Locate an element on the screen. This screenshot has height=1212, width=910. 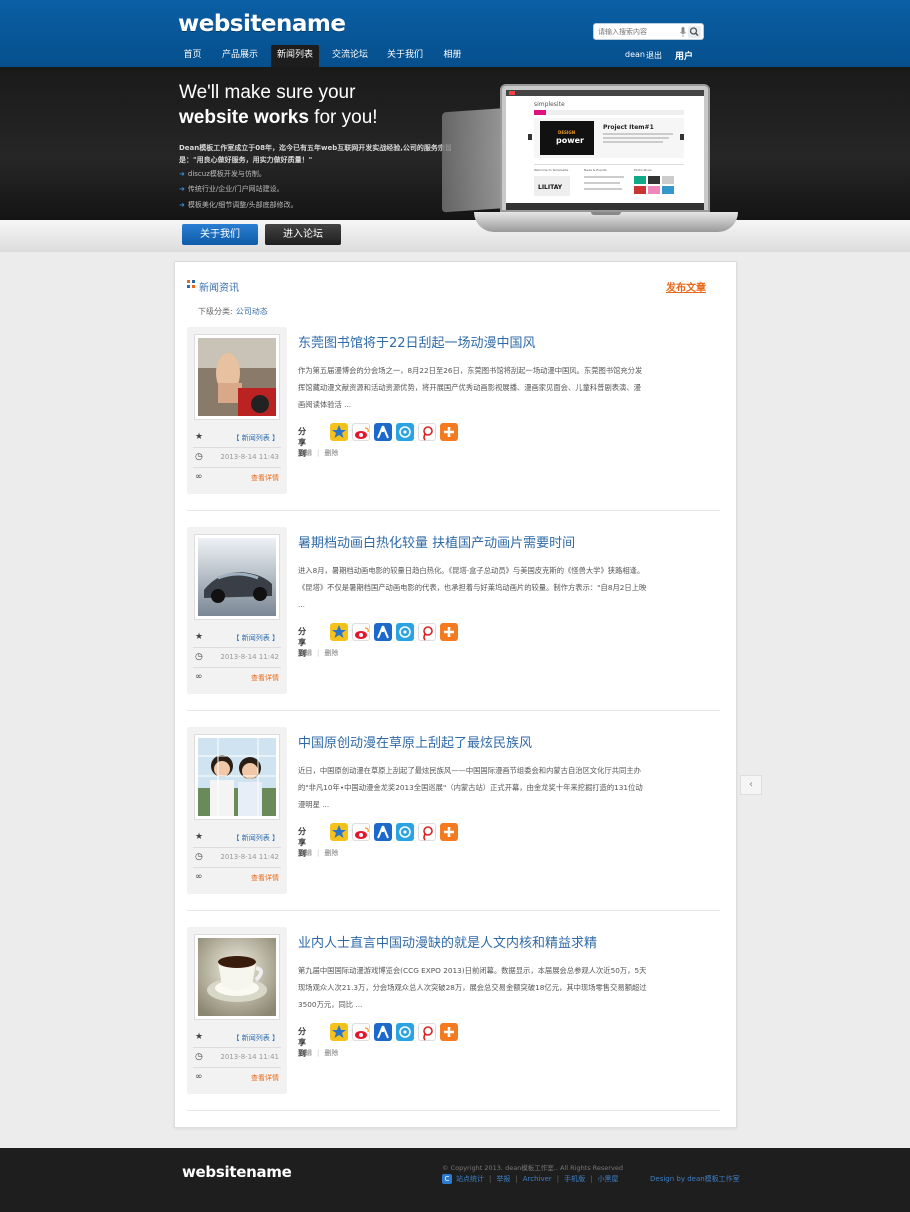
feature-text: 传统行业/企业/门户网站建设。 is located at coordinates (235, 189).